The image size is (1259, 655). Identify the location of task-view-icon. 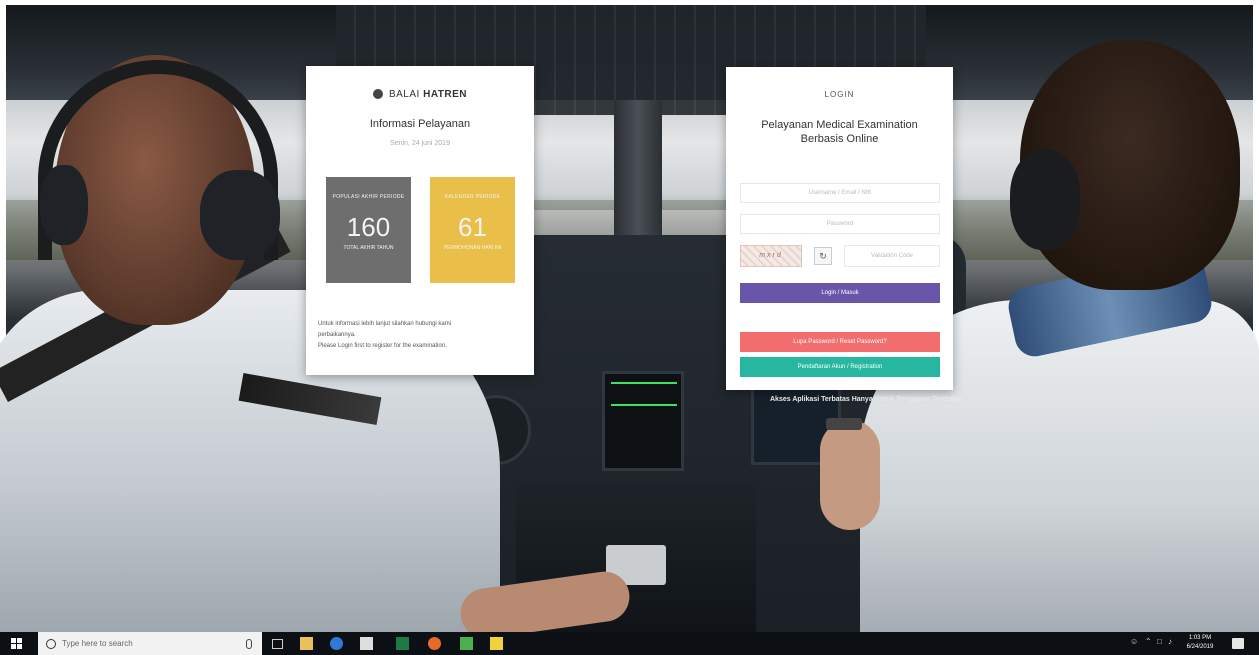
(277, 644).